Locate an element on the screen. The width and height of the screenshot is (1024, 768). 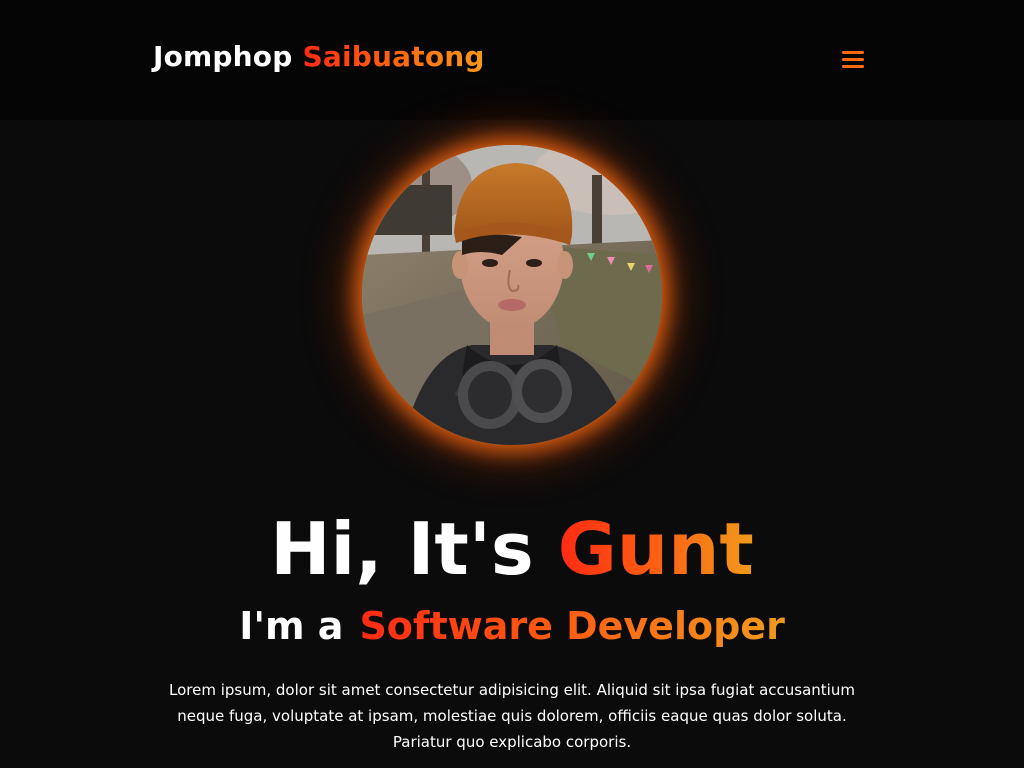
hero-greeting: Hi, It's is located at coordinates (402, 549).